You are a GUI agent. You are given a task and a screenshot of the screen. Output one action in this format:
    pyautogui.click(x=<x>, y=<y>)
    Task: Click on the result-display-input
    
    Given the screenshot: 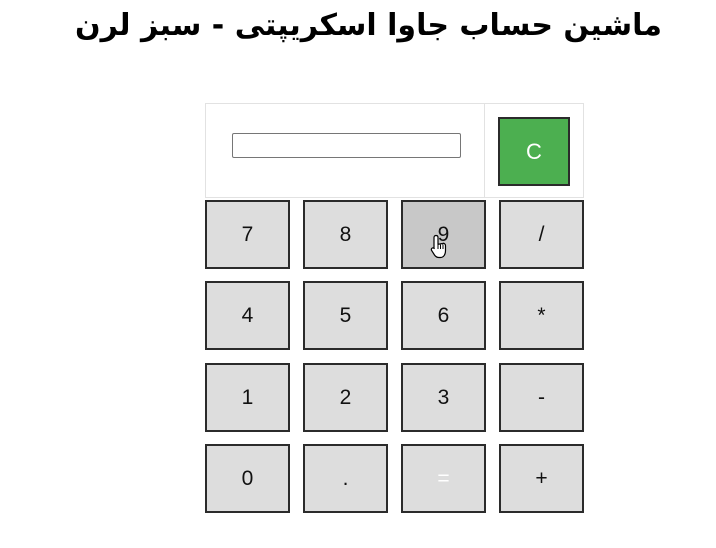 What is the action you would take?
    pyautogui.click(x=346, y=145)
    